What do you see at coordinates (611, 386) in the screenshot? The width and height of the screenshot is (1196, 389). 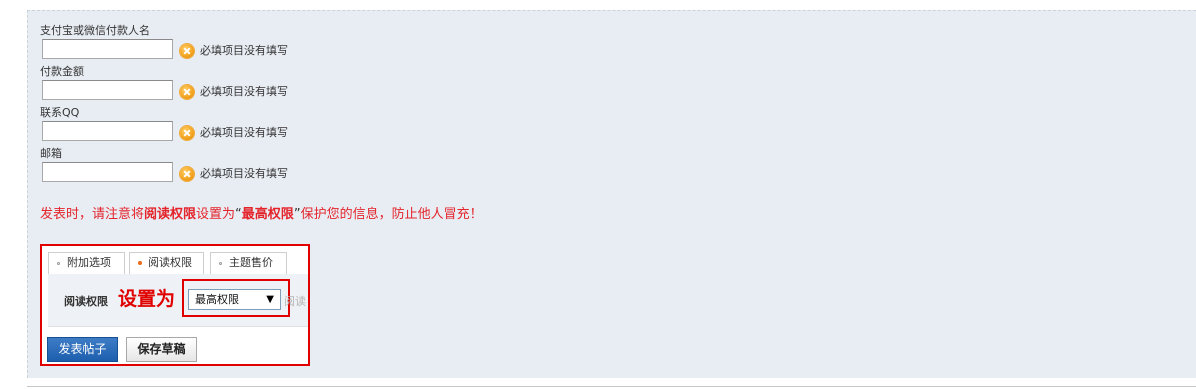 I see `divider` at bounding box center [611, 386].